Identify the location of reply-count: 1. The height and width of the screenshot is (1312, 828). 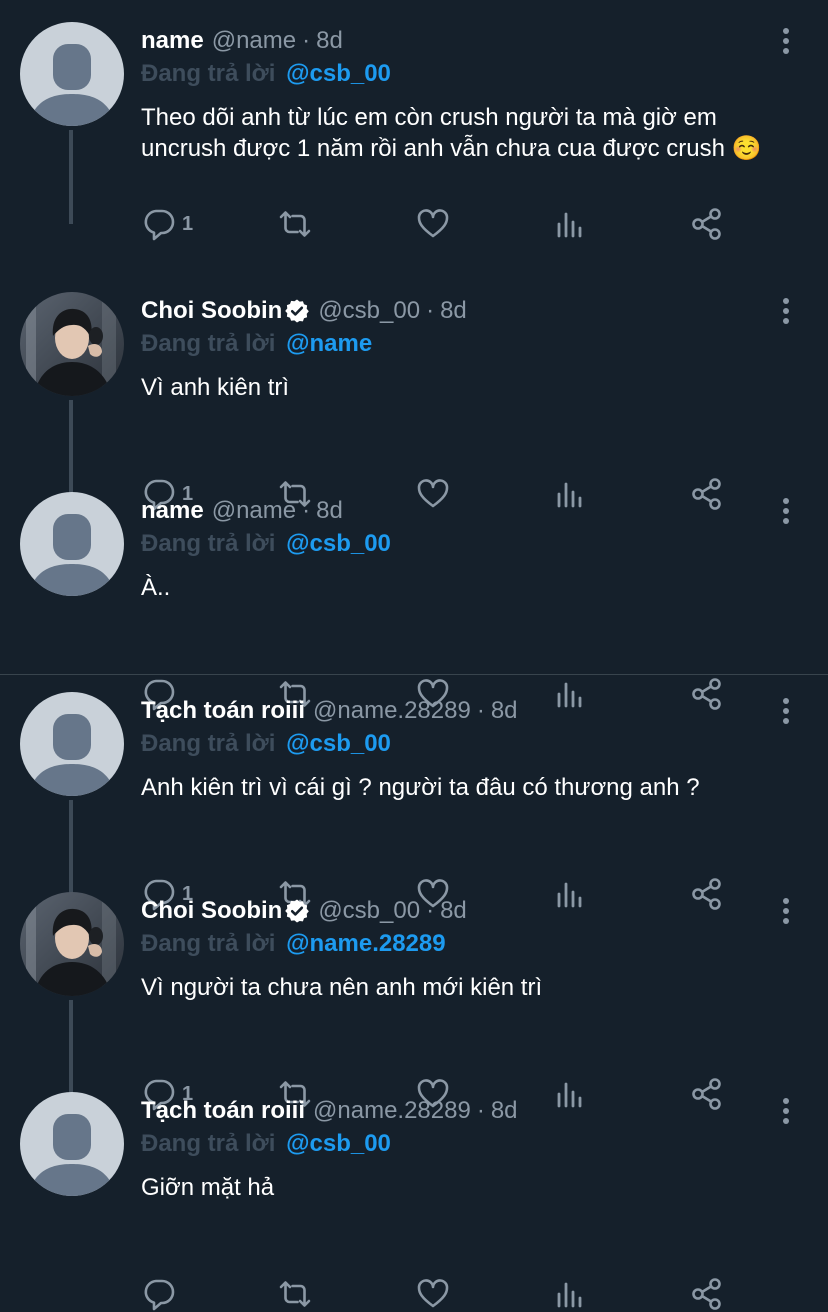
(188, 223).